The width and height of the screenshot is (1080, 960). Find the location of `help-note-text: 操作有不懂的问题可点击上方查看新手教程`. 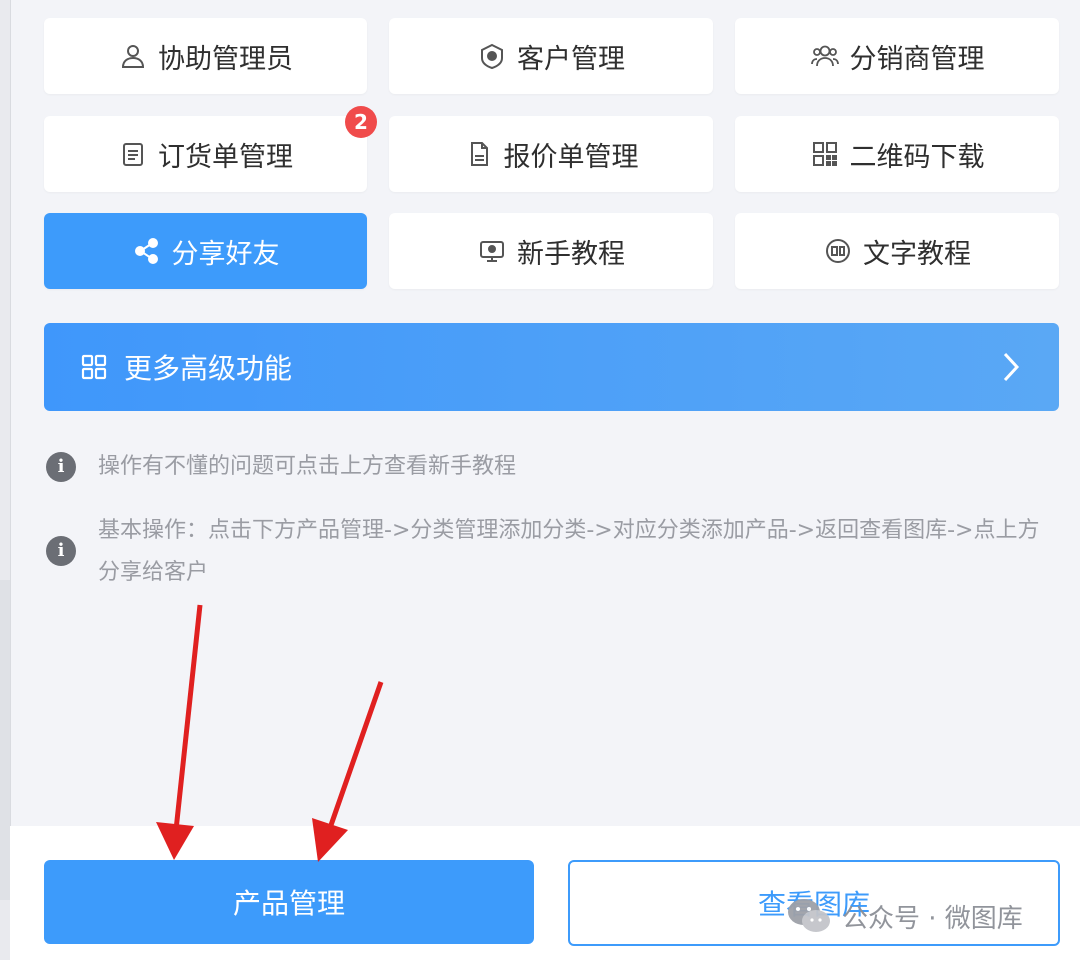

help-note-text: 操作有不懂的问题可点击上方查看新手教程 is located at coordinates (307, 466).